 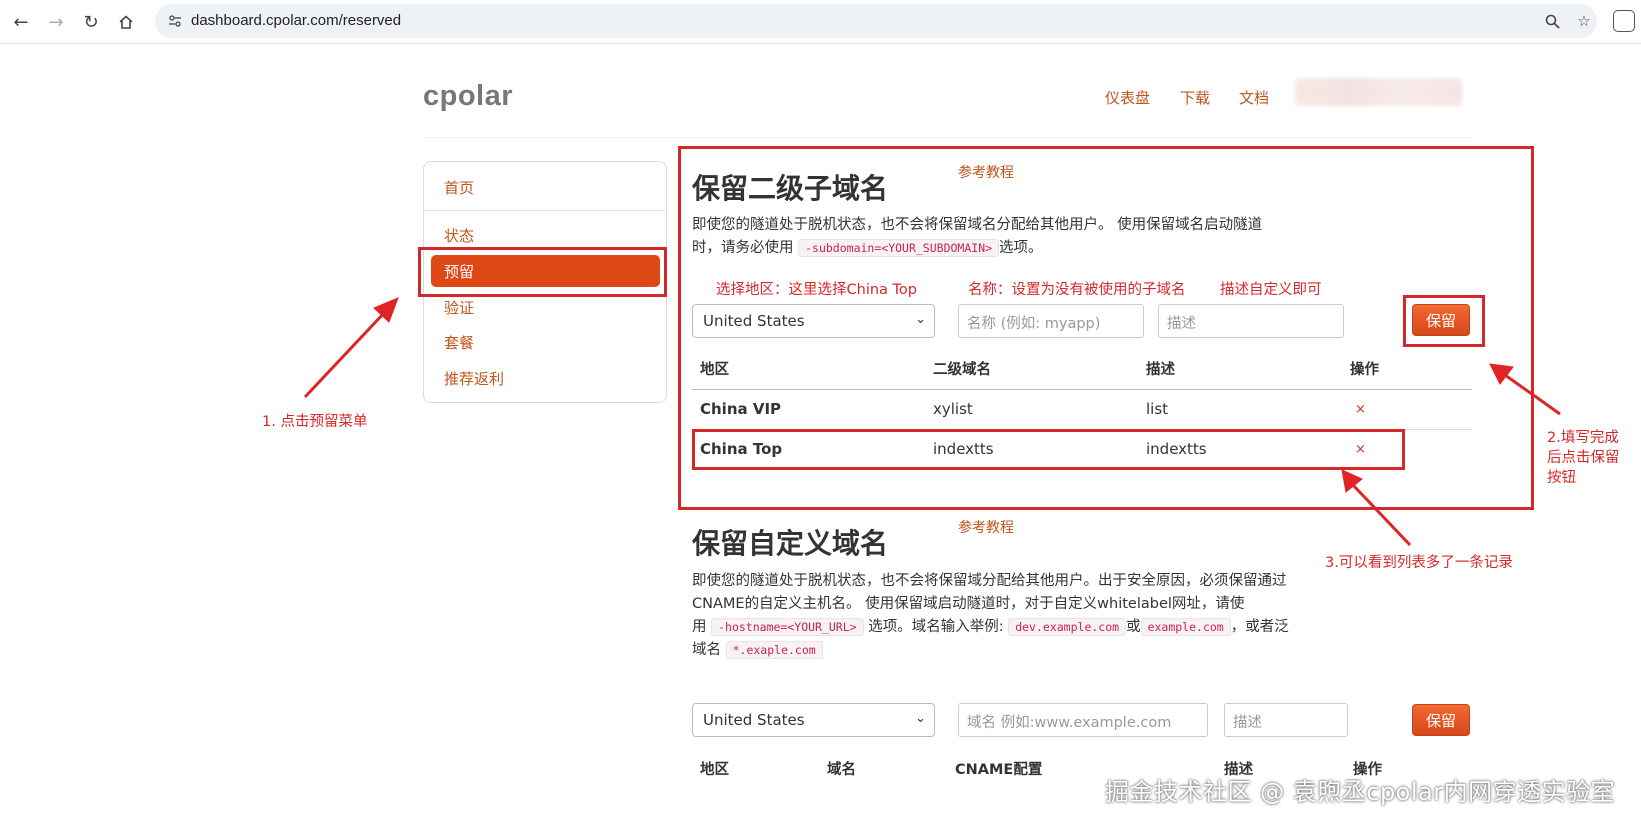 What do you see at coordinates (1360, 792) in the screenshot?
I see `watermark: 掘金技术社区 @ 袁煦丞cpolar内网穿透实验室` at bounding box center [1360, 792].